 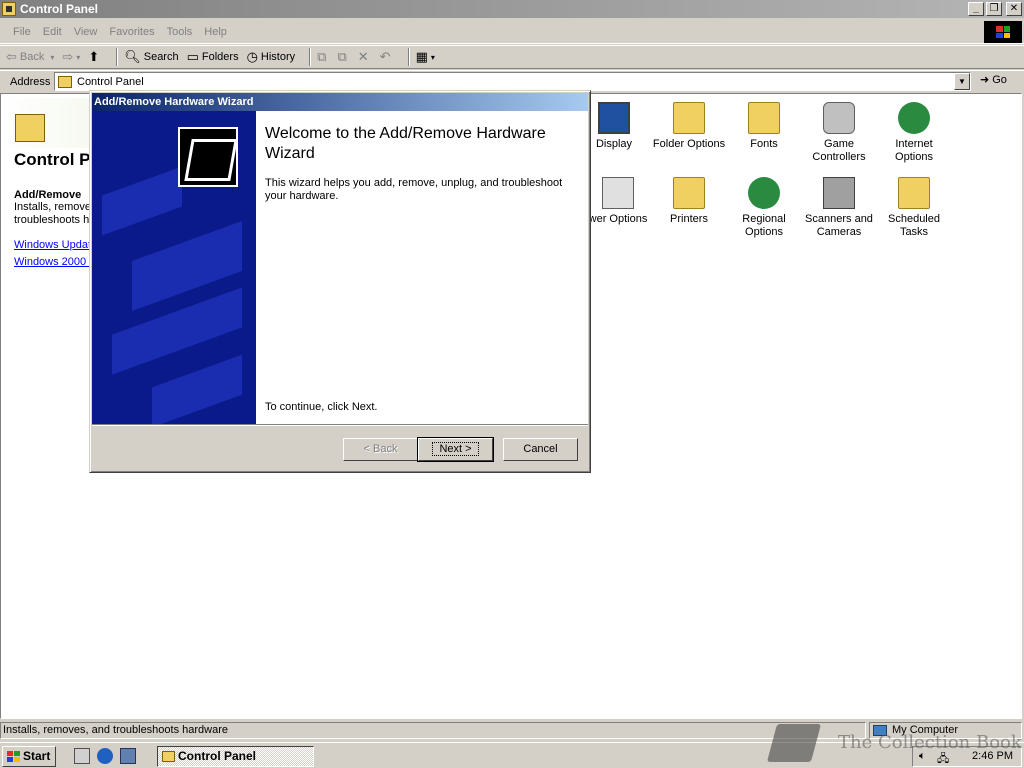 I want to click on fonts-item: Fonts, so click(x=764, y=126).